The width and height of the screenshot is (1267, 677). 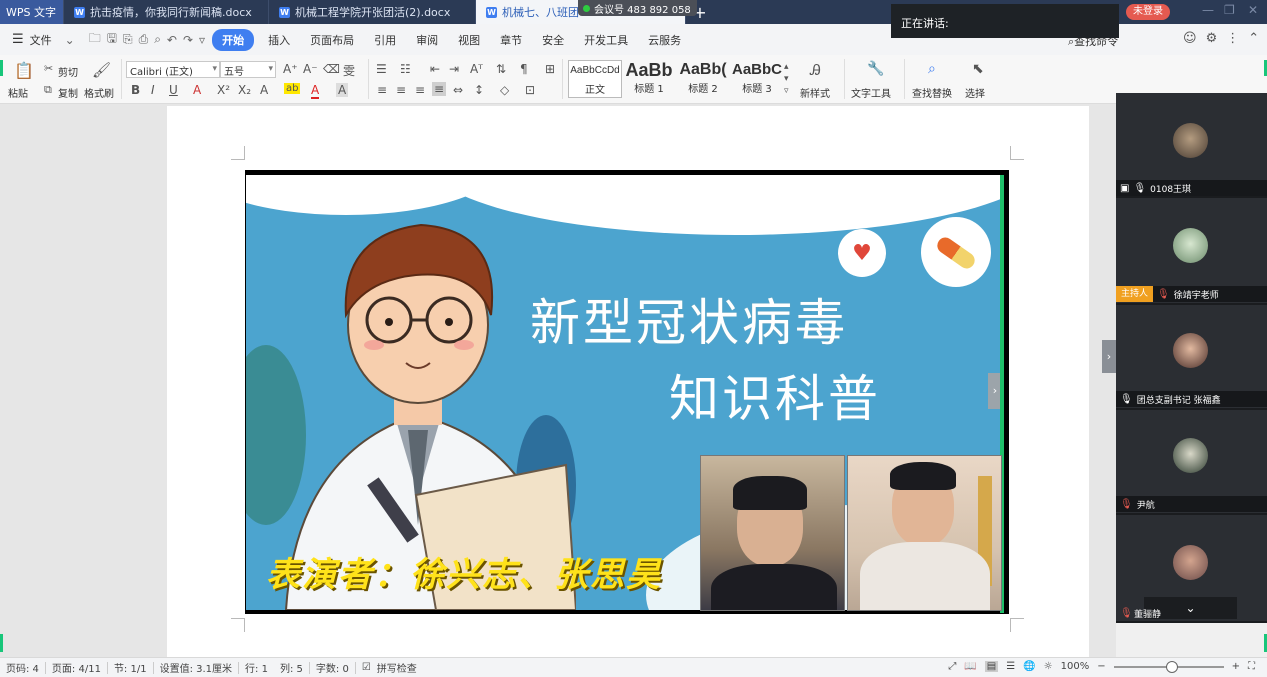 What do you see at coordinates (427, 40) in the screenshot?
I see `menu-review: 审阅` at bounding box center [427, 40].